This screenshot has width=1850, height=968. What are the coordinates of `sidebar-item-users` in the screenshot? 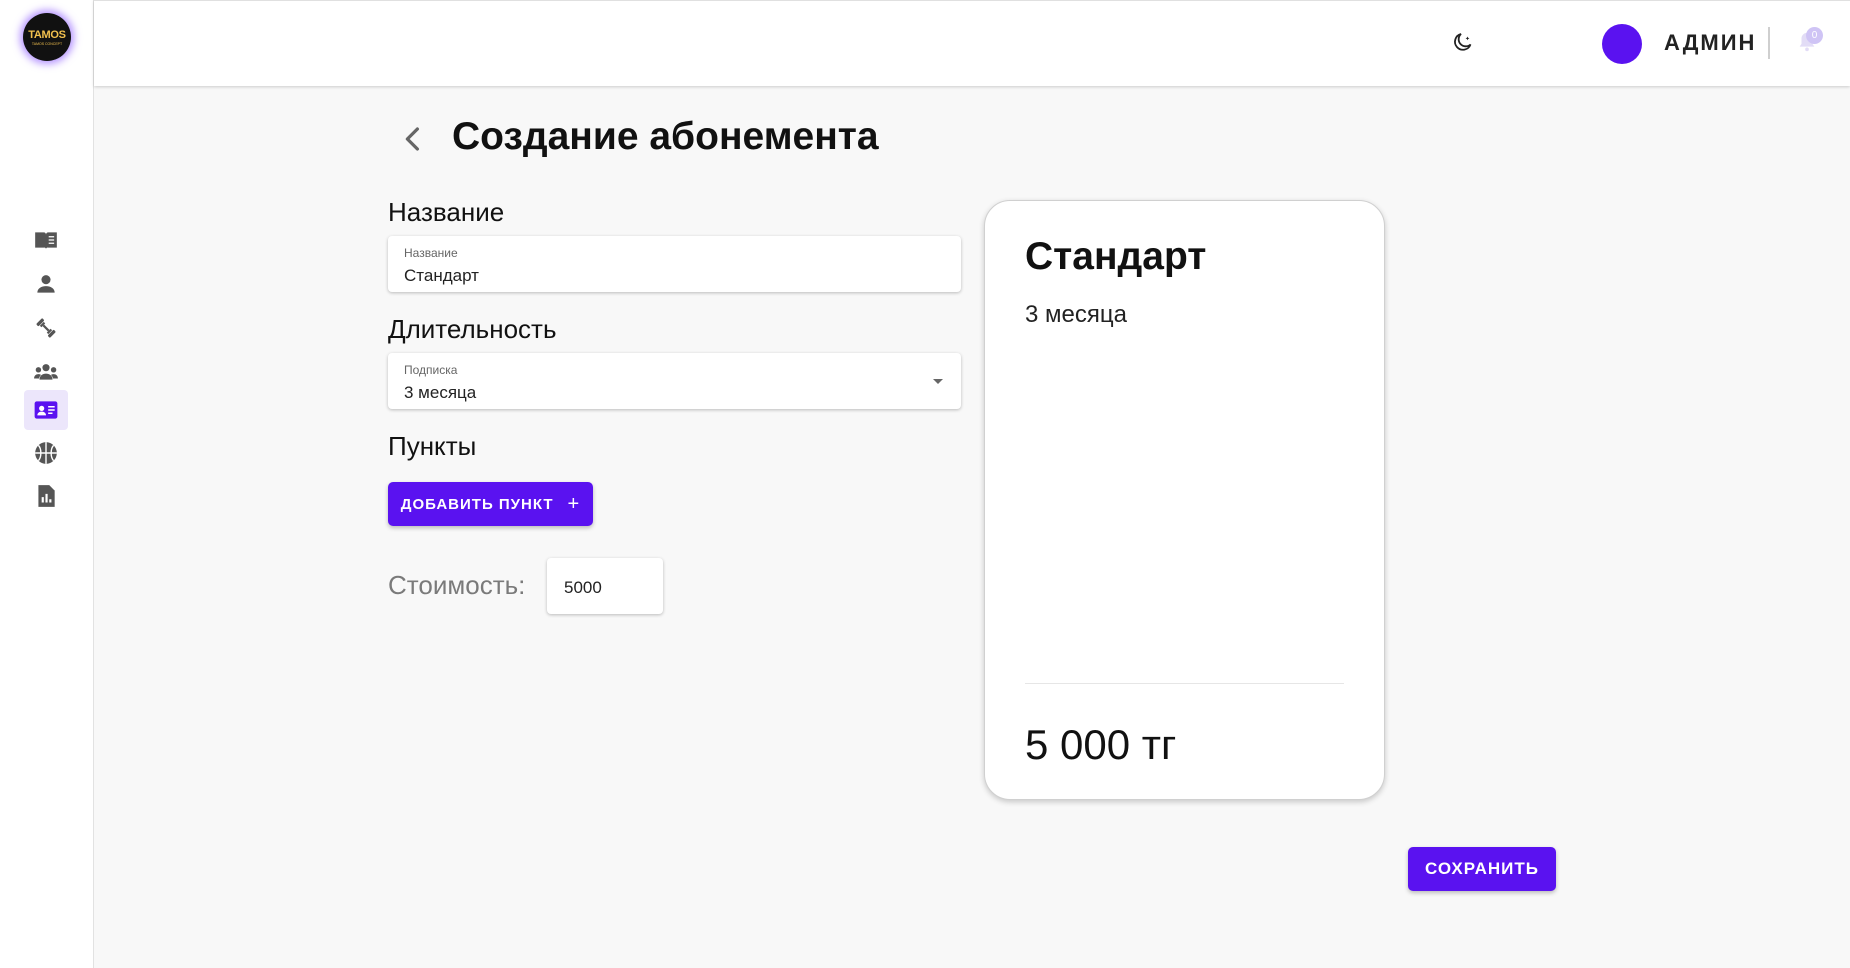 It's located at (46, 284).